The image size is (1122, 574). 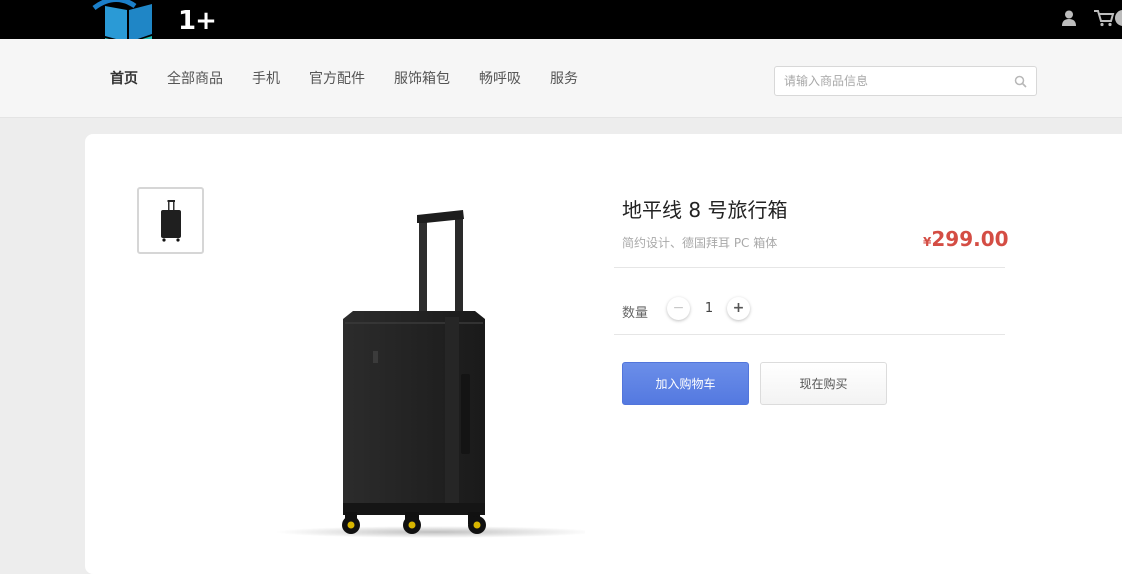 I want to click on nav-menu: 首页 全部商品 手机 官方配件 服饰箱包 畅呼吸 服务, so click(x=358, y=78).